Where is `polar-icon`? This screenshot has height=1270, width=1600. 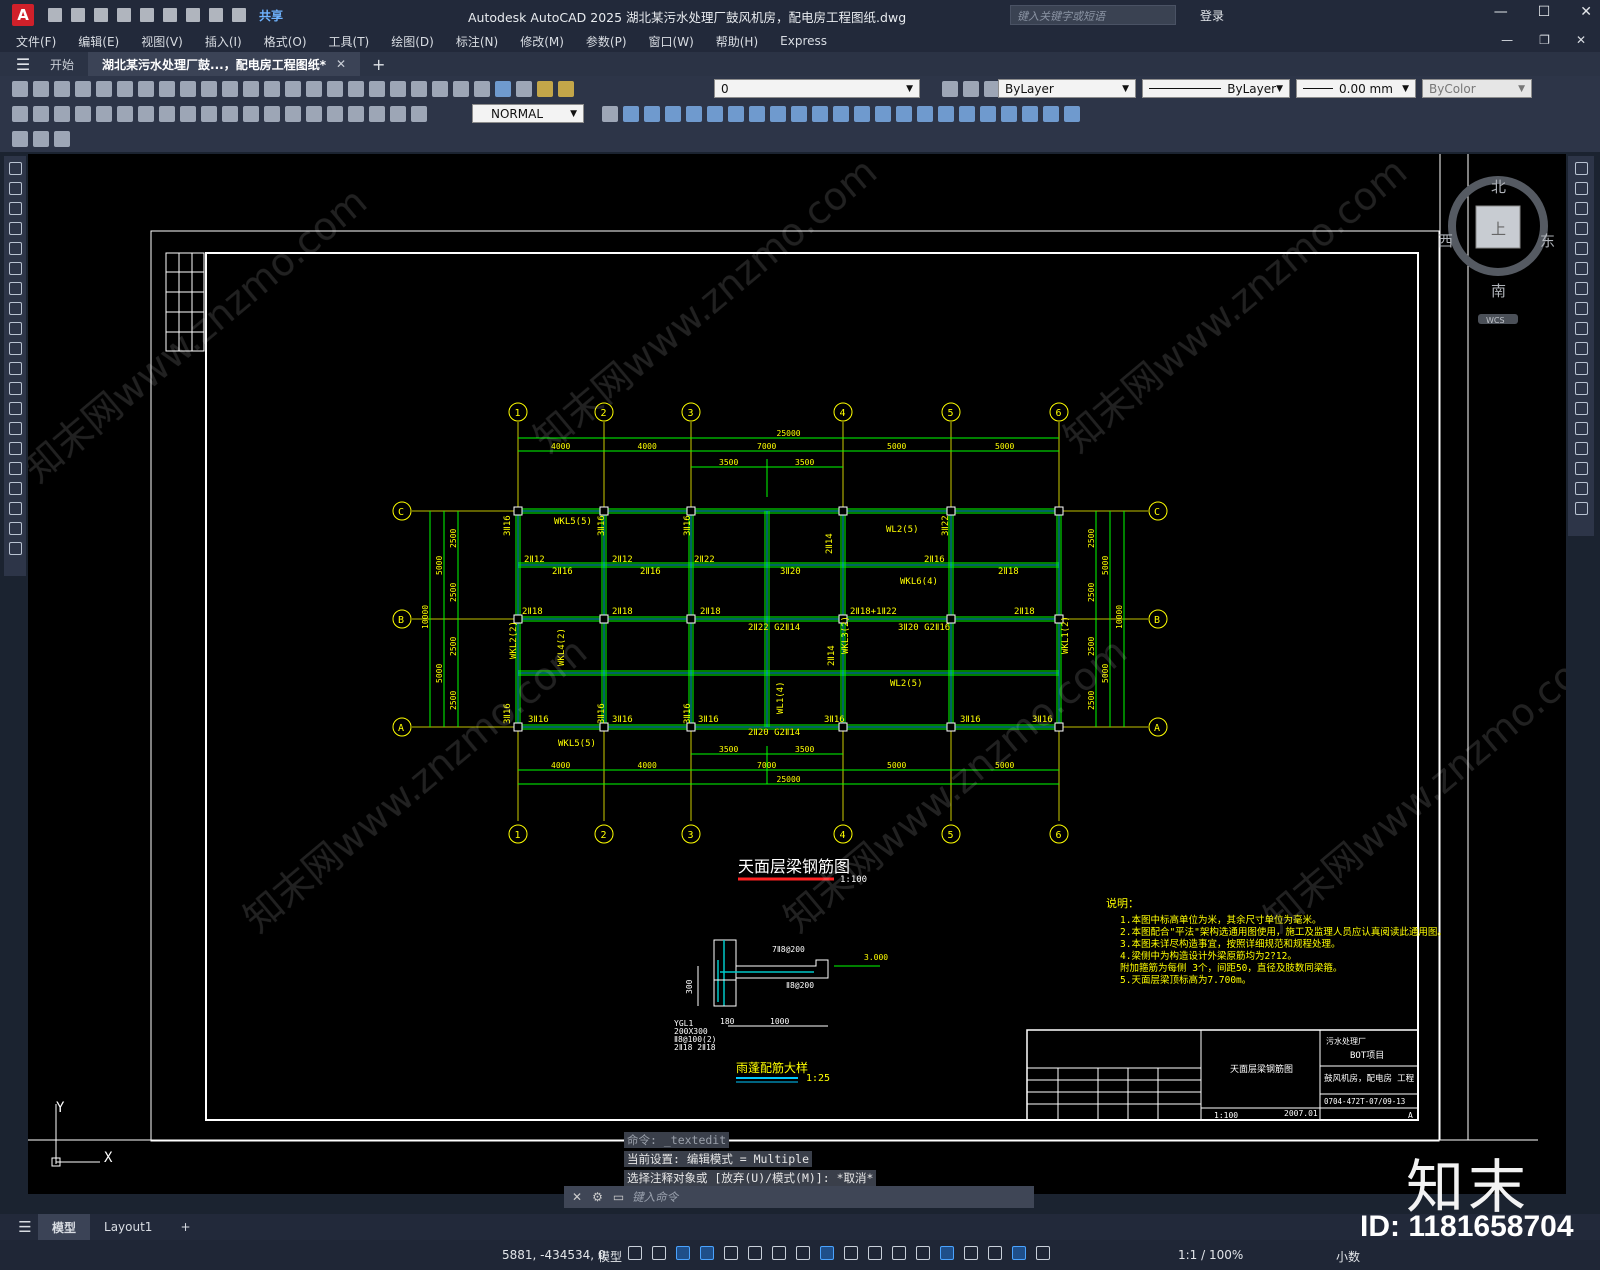 polar-icon is located at coordinates (755, 1253).